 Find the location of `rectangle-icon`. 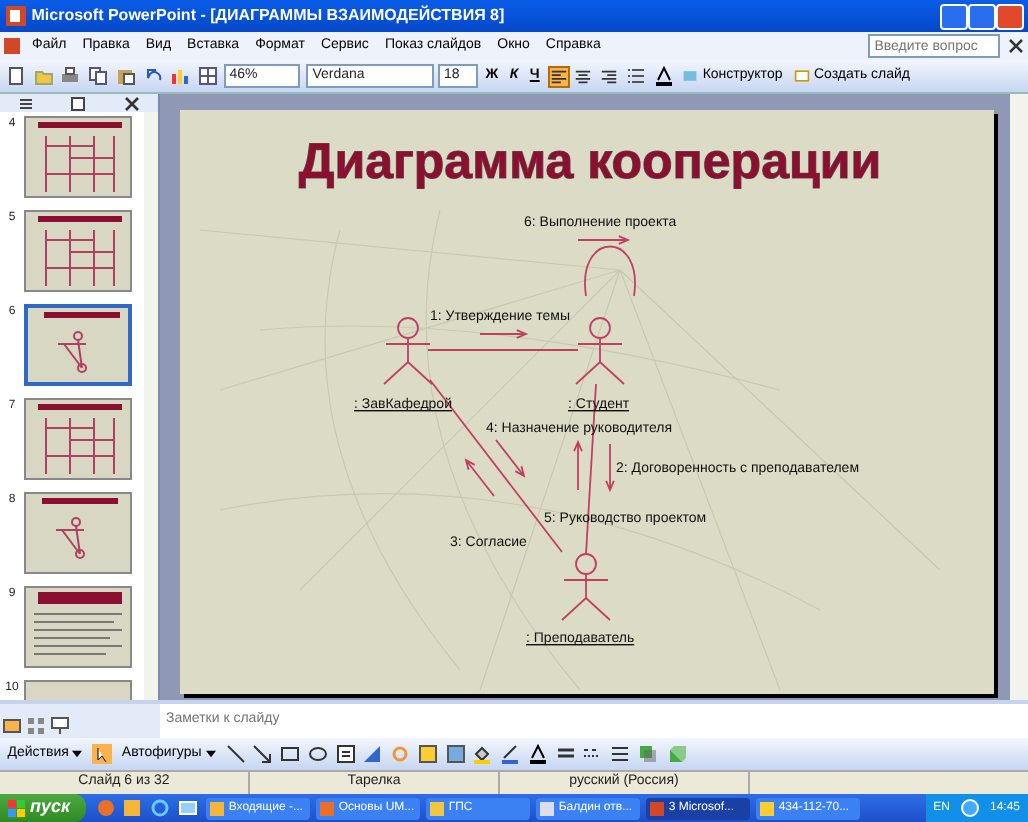

rectangle-icon is located at coordinates (290, 754).